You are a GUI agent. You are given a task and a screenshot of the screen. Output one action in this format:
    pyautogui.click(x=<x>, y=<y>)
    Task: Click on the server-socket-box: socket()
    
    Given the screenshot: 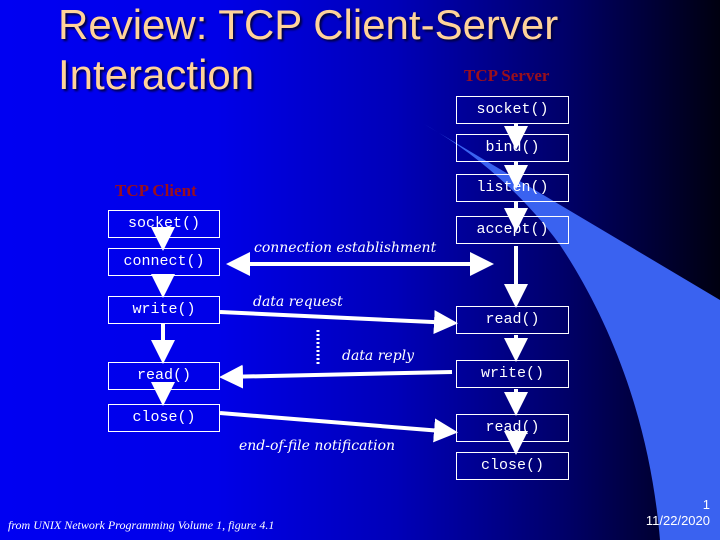 What is the action you would take?
    pyautogui.click(x=512, y=110)
    